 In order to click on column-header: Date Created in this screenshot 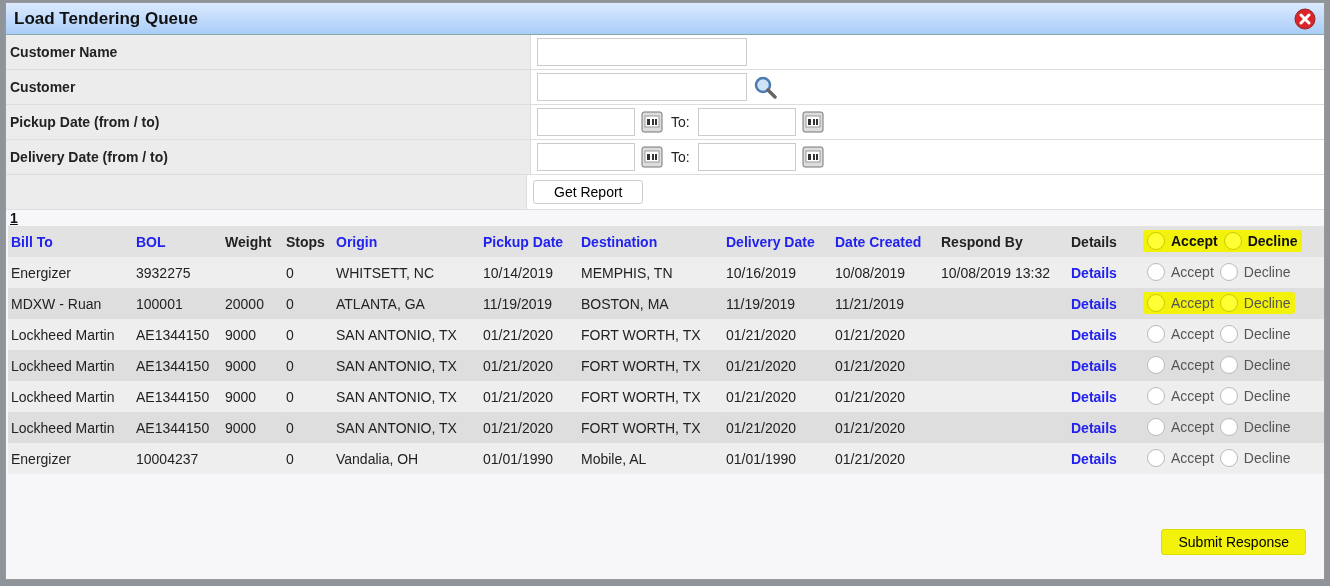, I will do `click(885, 241)`.